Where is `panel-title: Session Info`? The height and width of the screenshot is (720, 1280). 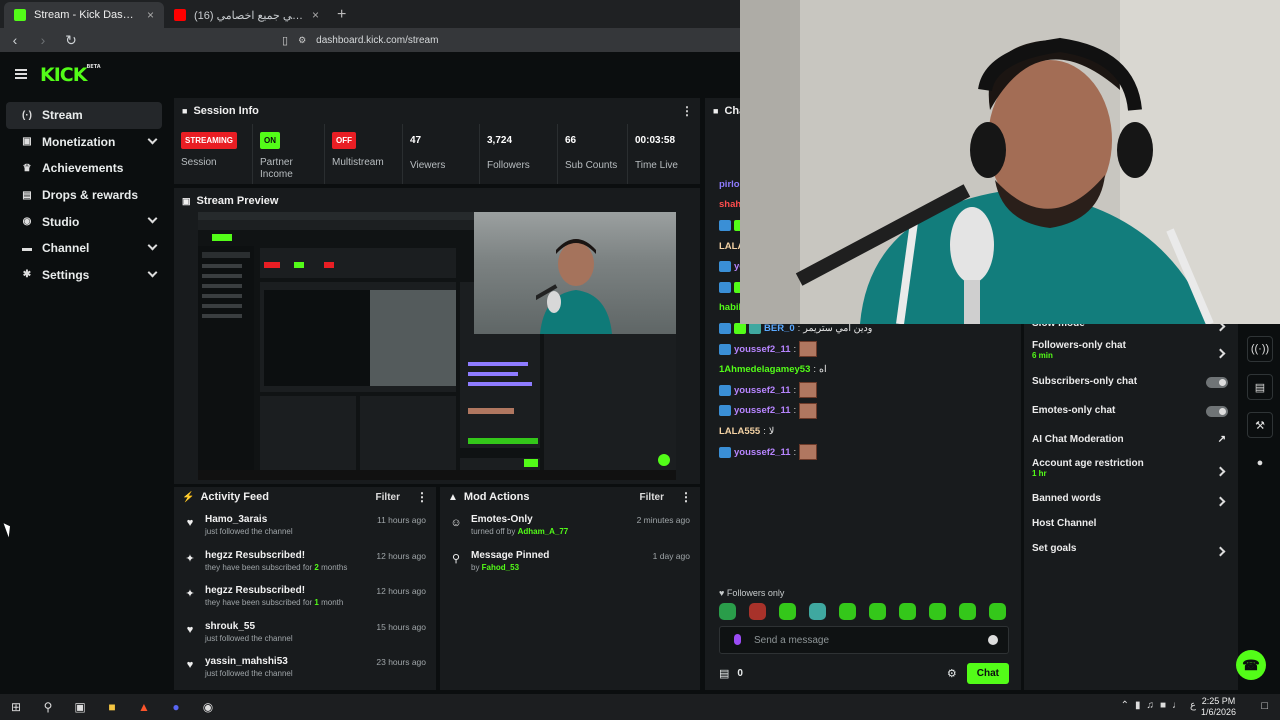
panel-title: Session Info is located at coordinates (226, 111).